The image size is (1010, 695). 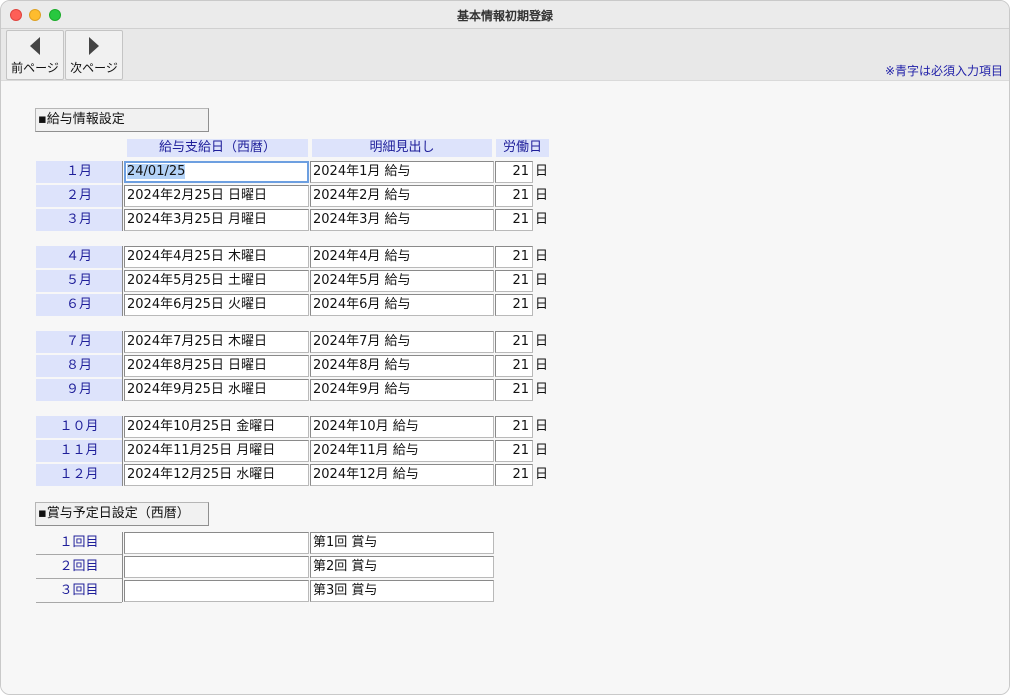 I want to click on pay-date-input: 2024年9月25日 水曜日, so click(x=216, y=390).